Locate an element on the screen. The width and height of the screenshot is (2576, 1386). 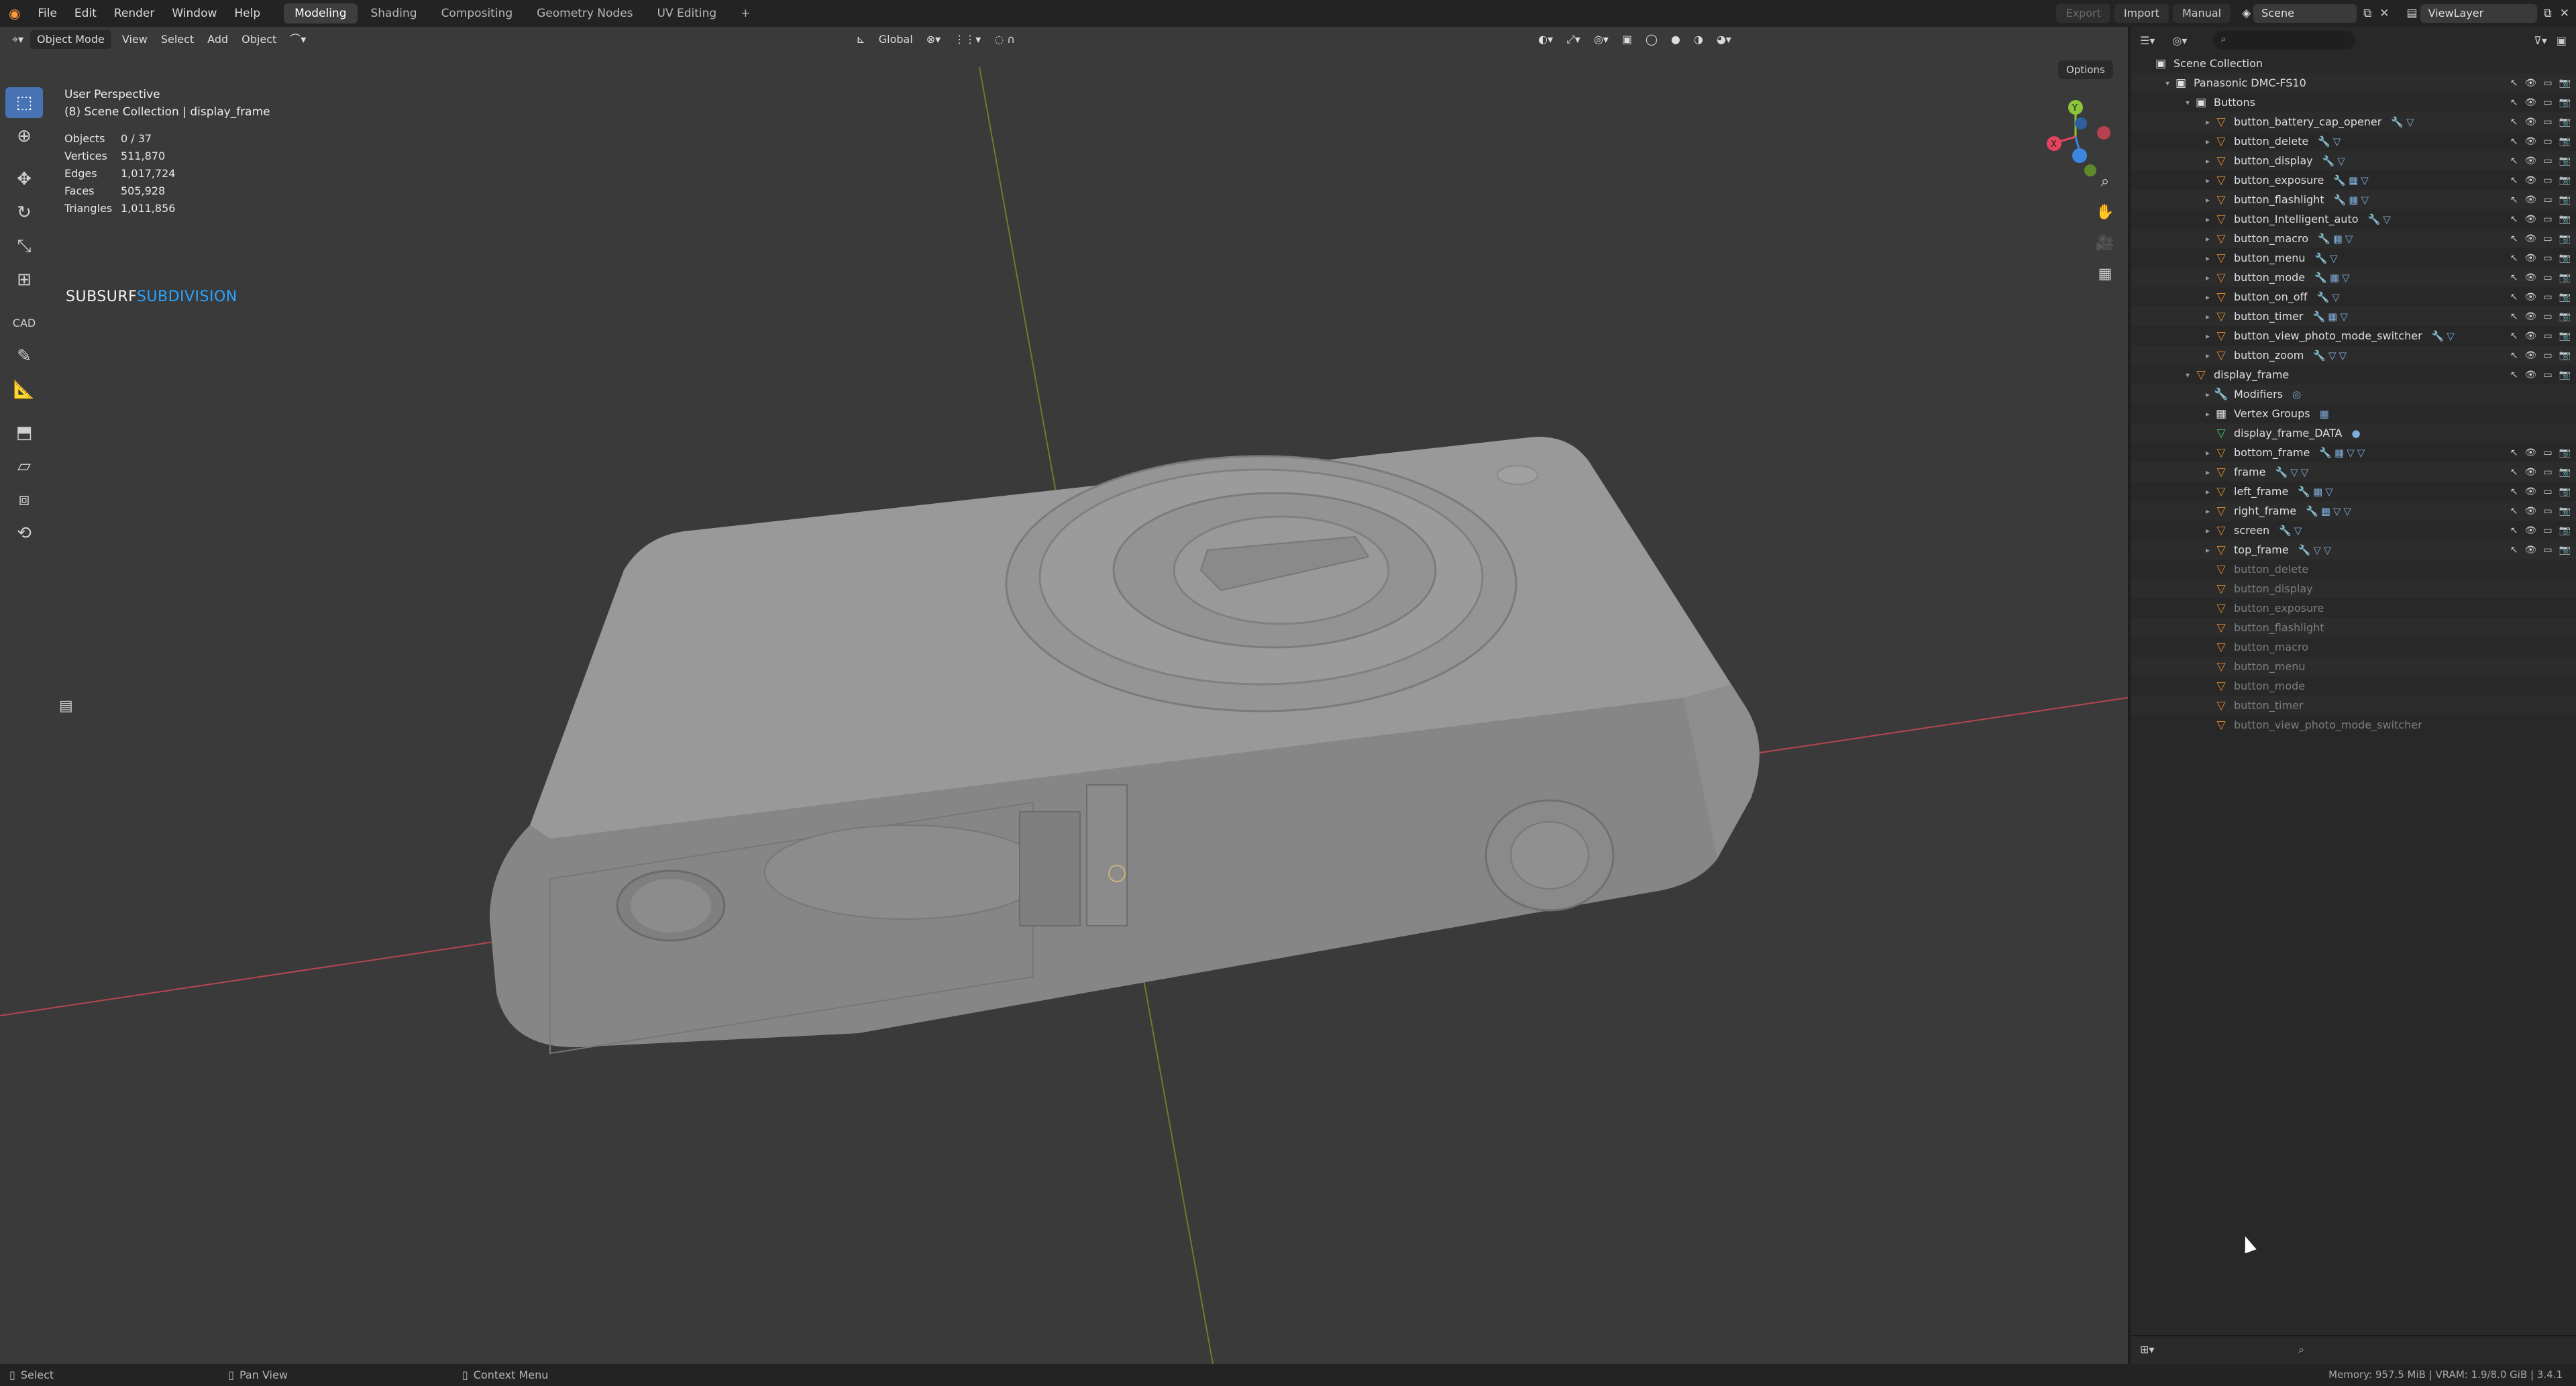
outliner-row: ▽ button_delete is located at coordinates (2353, 569).